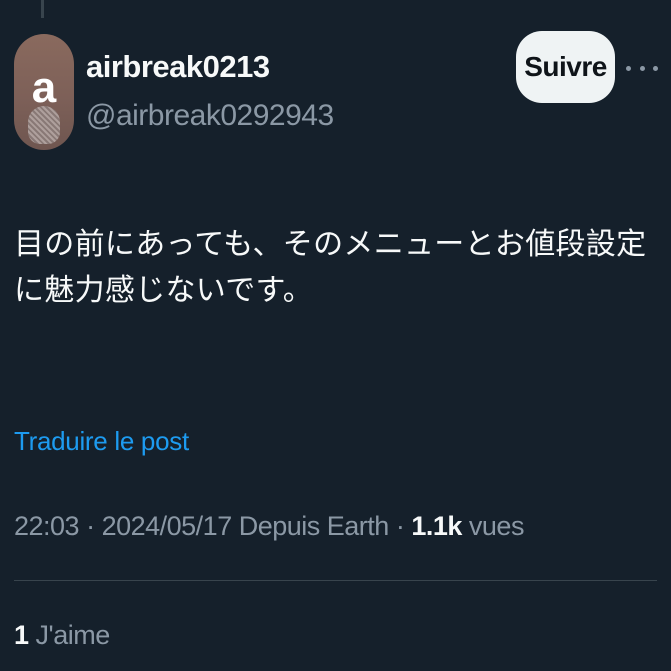 This screenshot has width=671, height=671. I want to click on thread-connector-line, so click(42, 9).